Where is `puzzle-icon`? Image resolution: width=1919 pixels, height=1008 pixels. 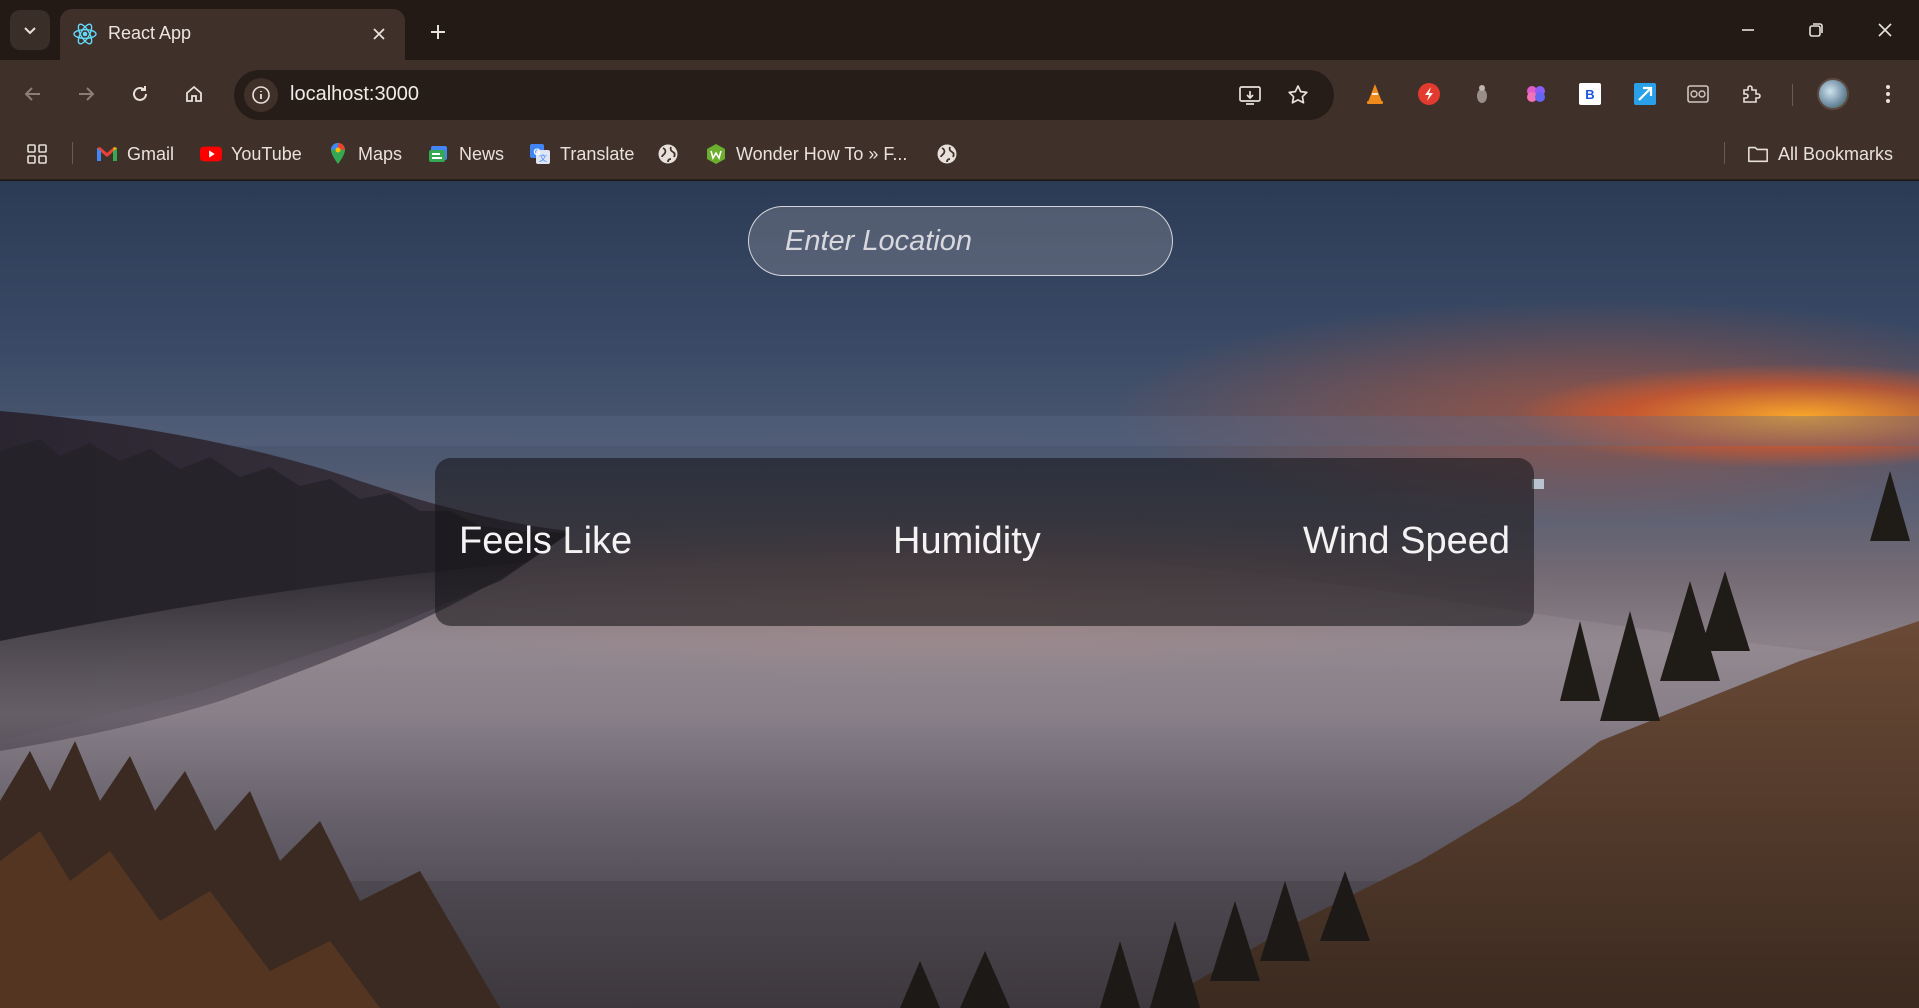
puzzle-icon is located at coordinates (1752, 94).